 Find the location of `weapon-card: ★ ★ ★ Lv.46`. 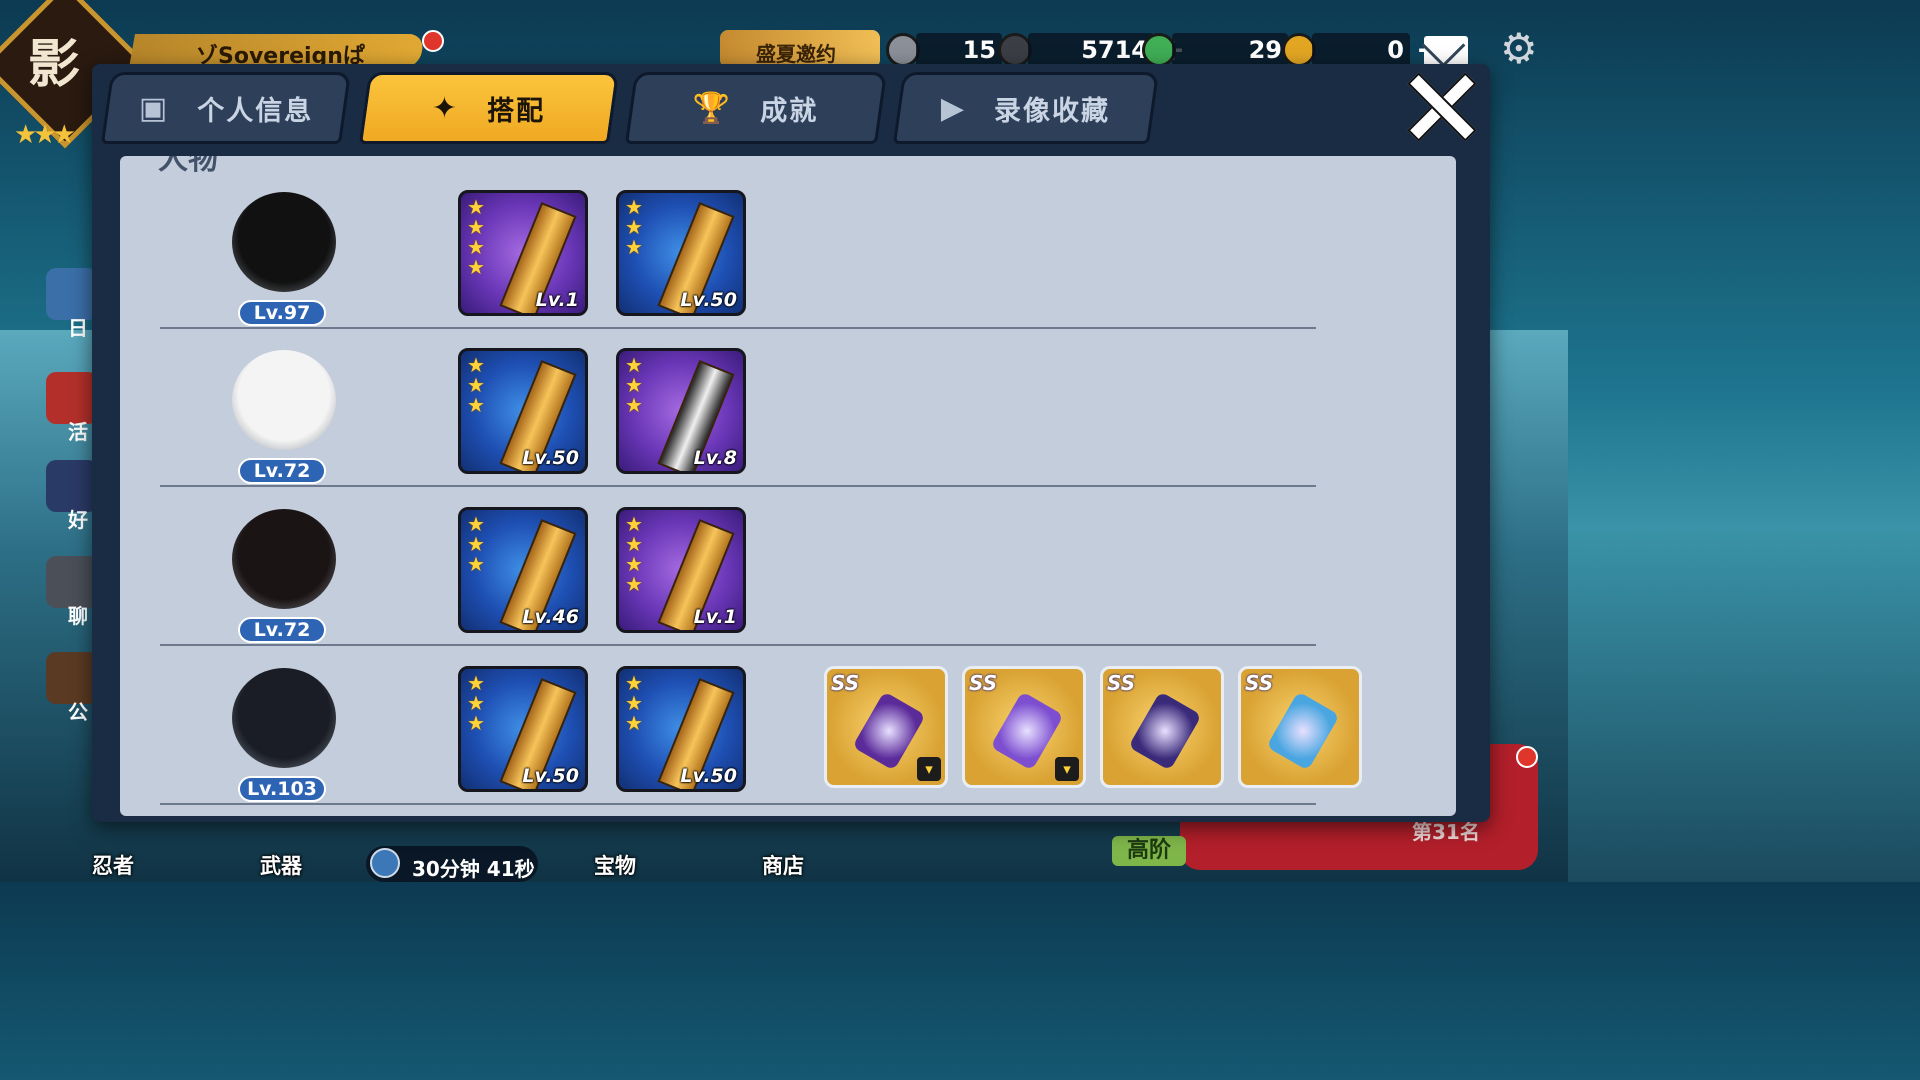

weapon-card: ★ ★ ★ Lv.46 is located at coordinates (523, 570).